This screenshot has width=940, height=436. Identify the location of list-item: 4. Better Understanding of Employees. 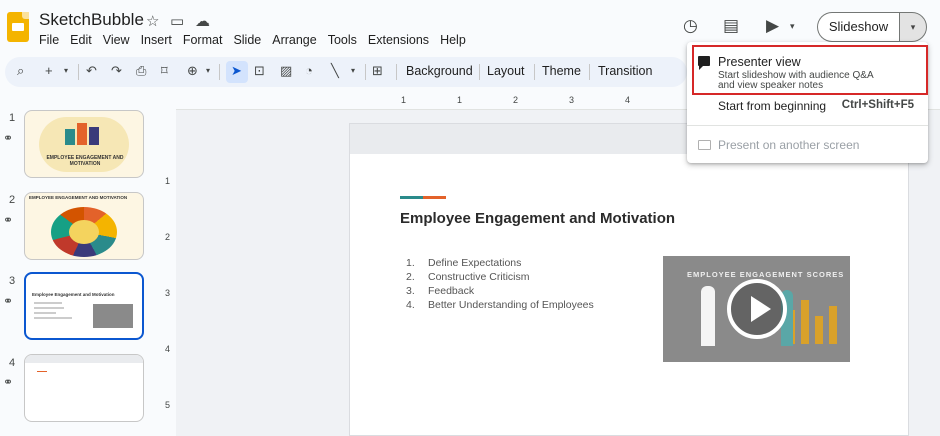
(500, 305).